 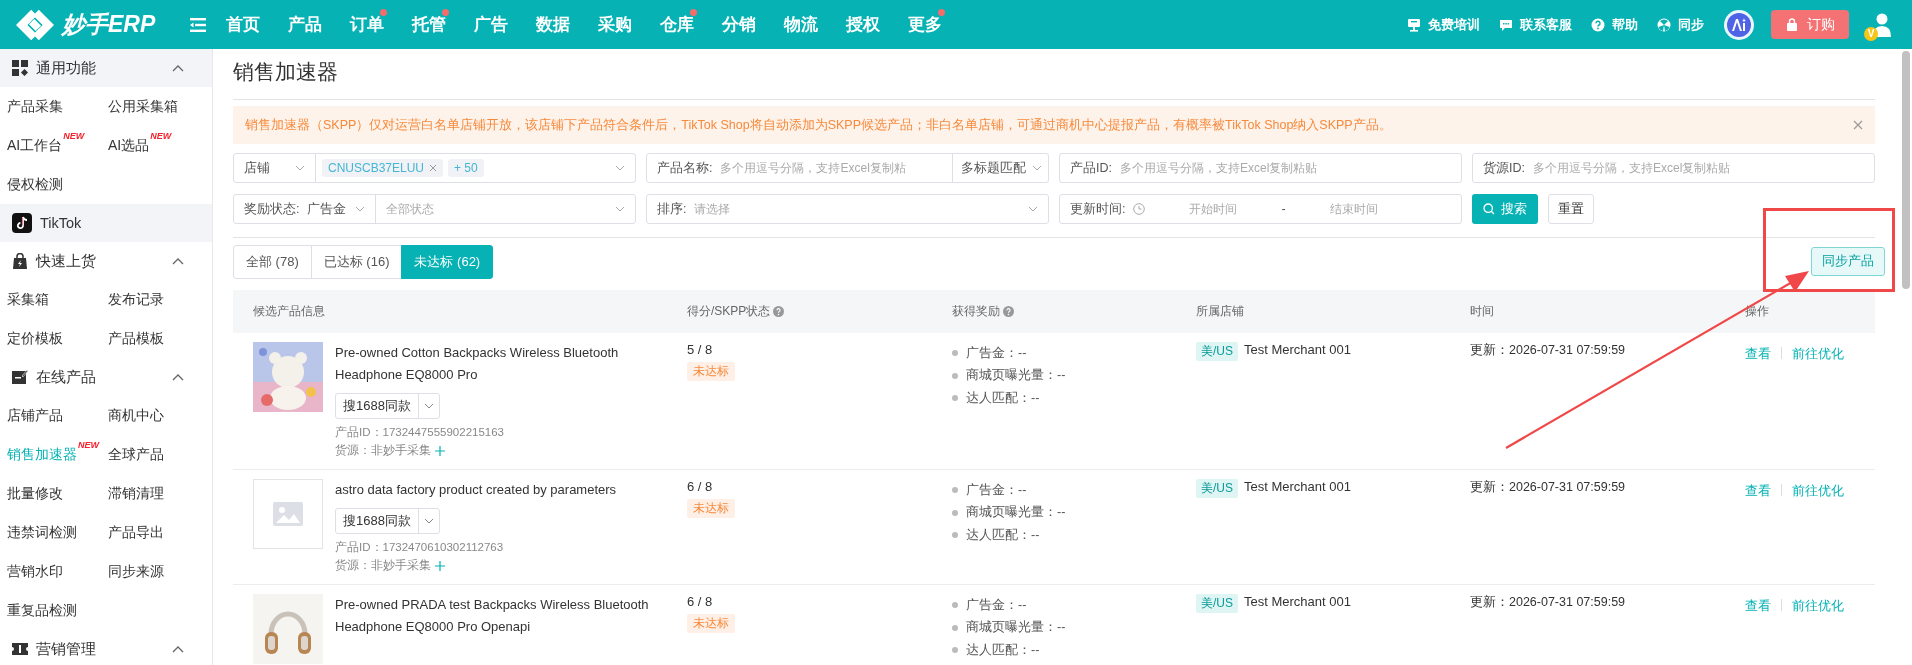 I want to click on ai-assistant-icon, so click(x=1739, y=24).